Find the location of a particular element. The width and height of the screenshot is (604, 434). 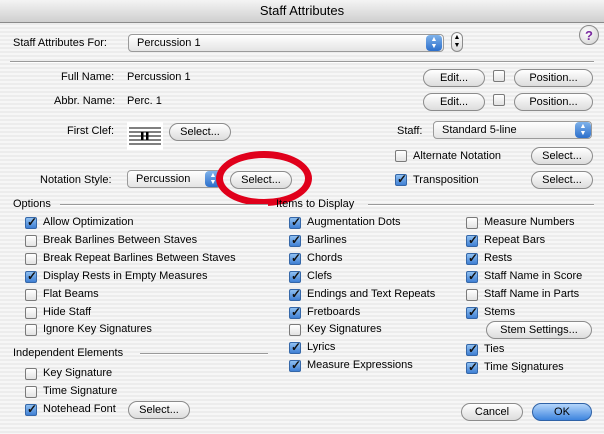

flat-beams-checkbox is located at coordinates (31, 295).